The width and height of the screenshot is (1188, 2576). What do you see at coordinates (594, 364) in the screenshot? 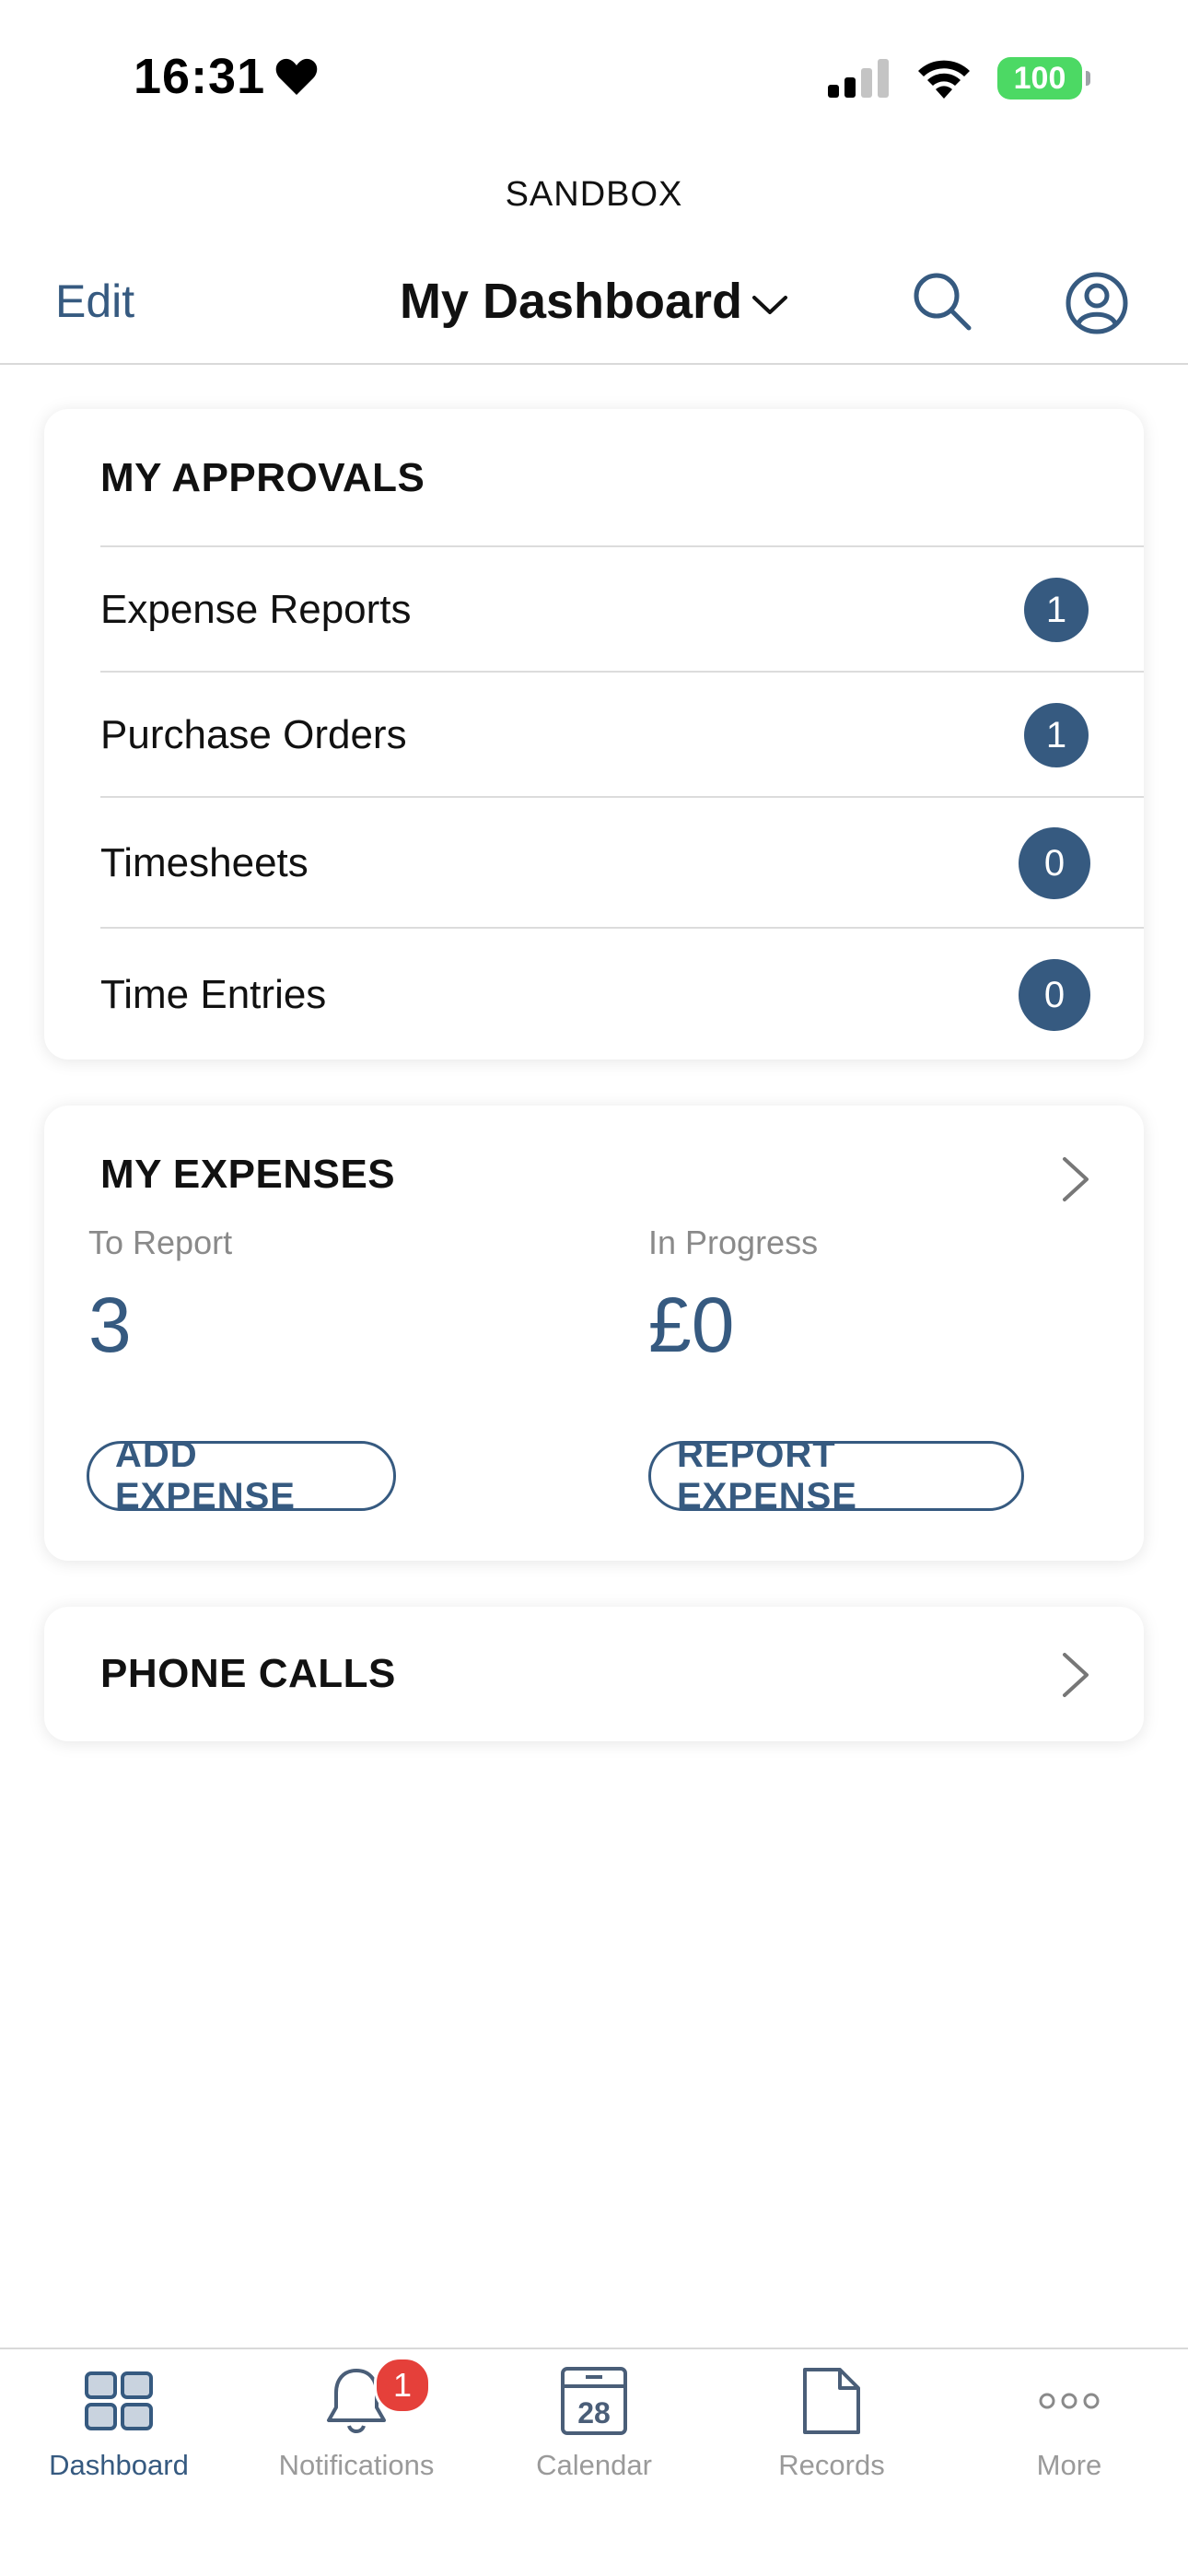
I see `nav-divider` at bounding box center [594, 364].